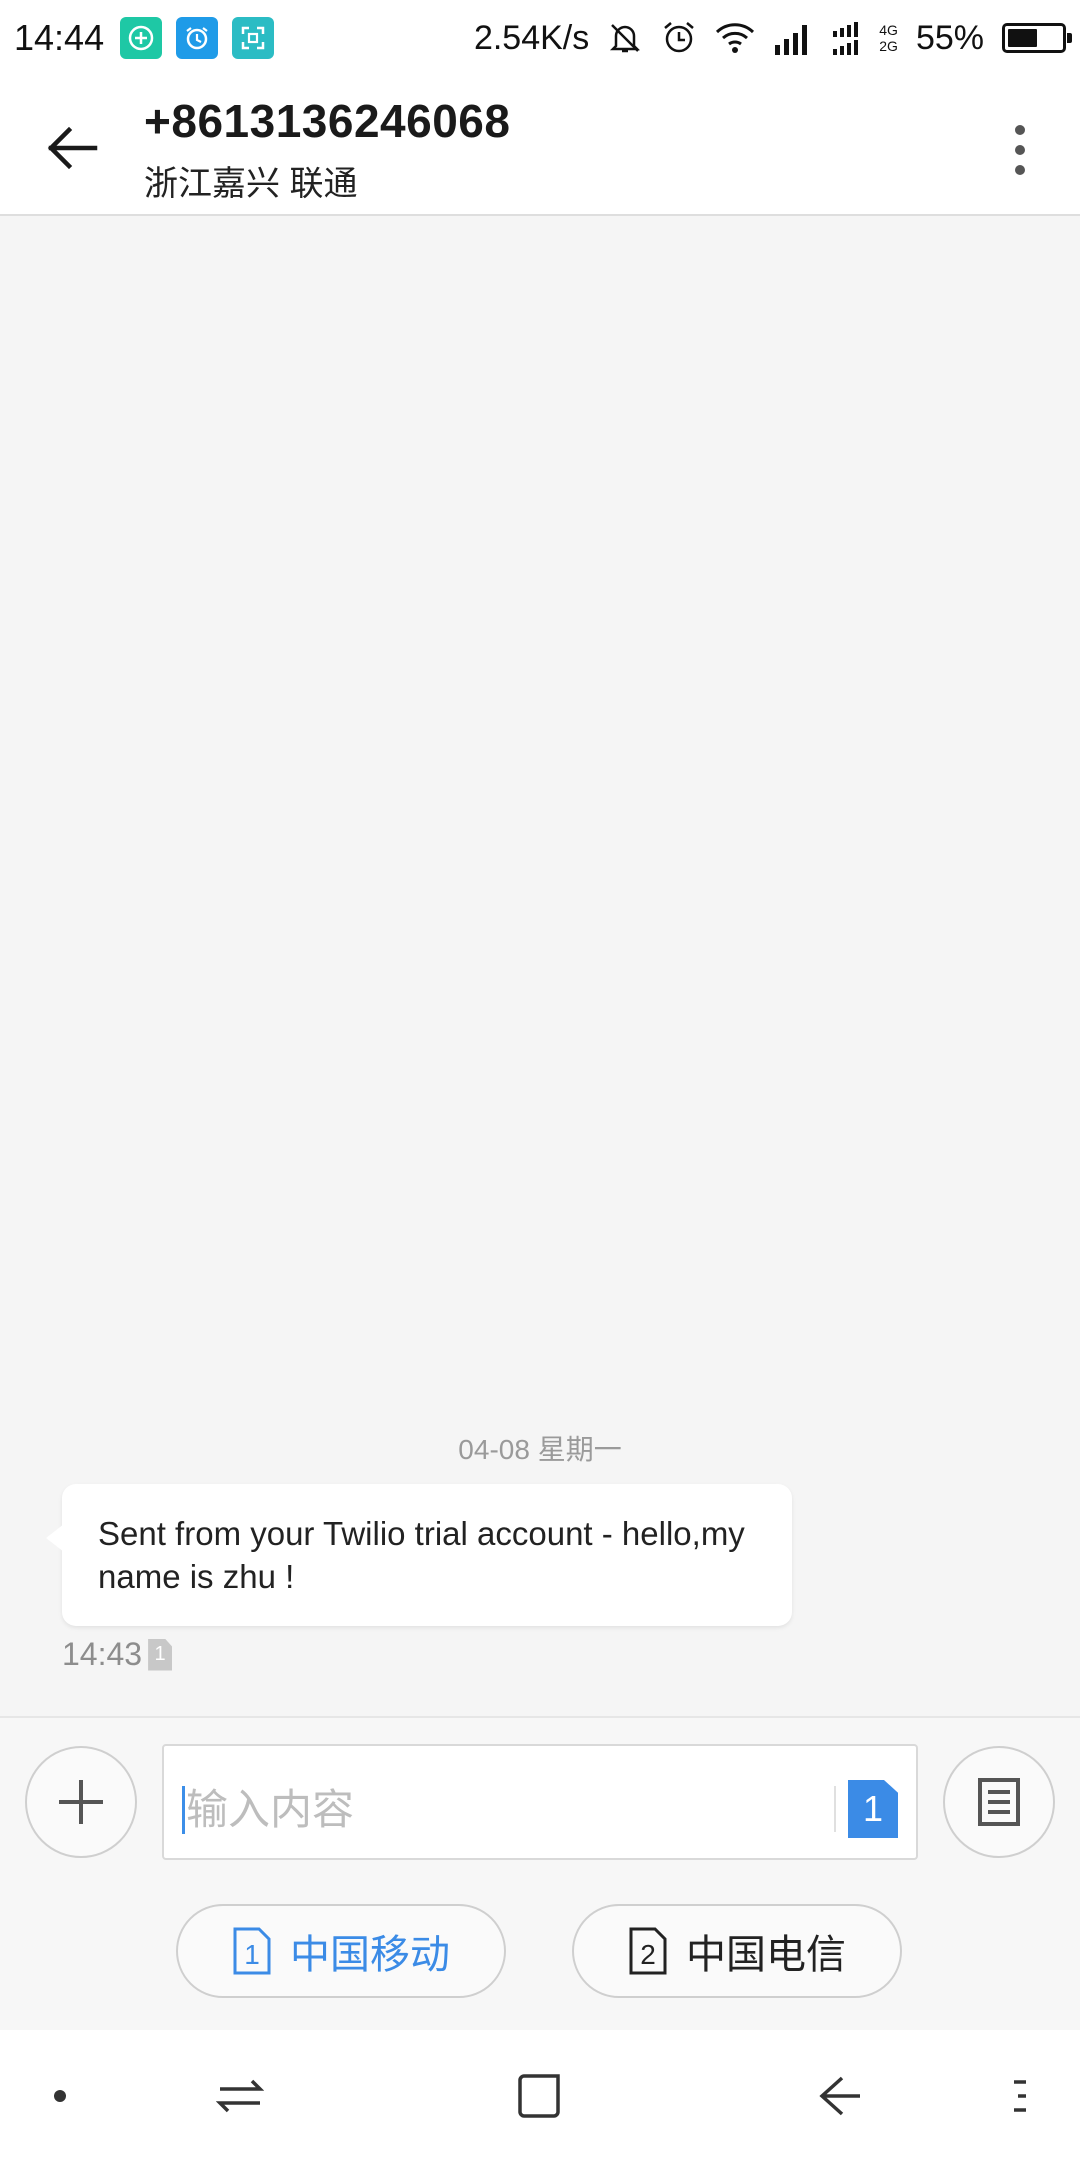 The image size is (1080, 2160). I want to click on battery-percent: 55%, so click(949, 37).